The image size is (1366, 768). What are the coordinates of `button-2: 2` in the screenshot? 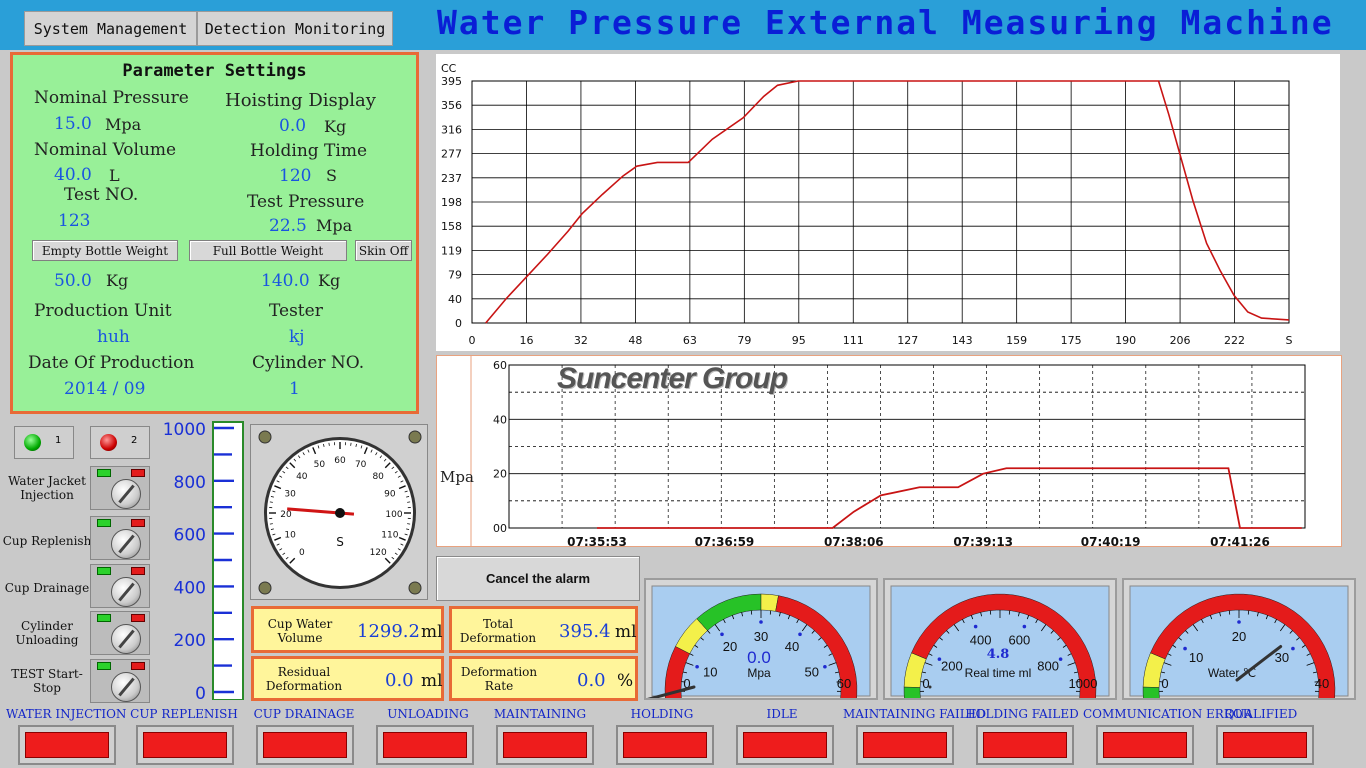 It's located at (120, 442).